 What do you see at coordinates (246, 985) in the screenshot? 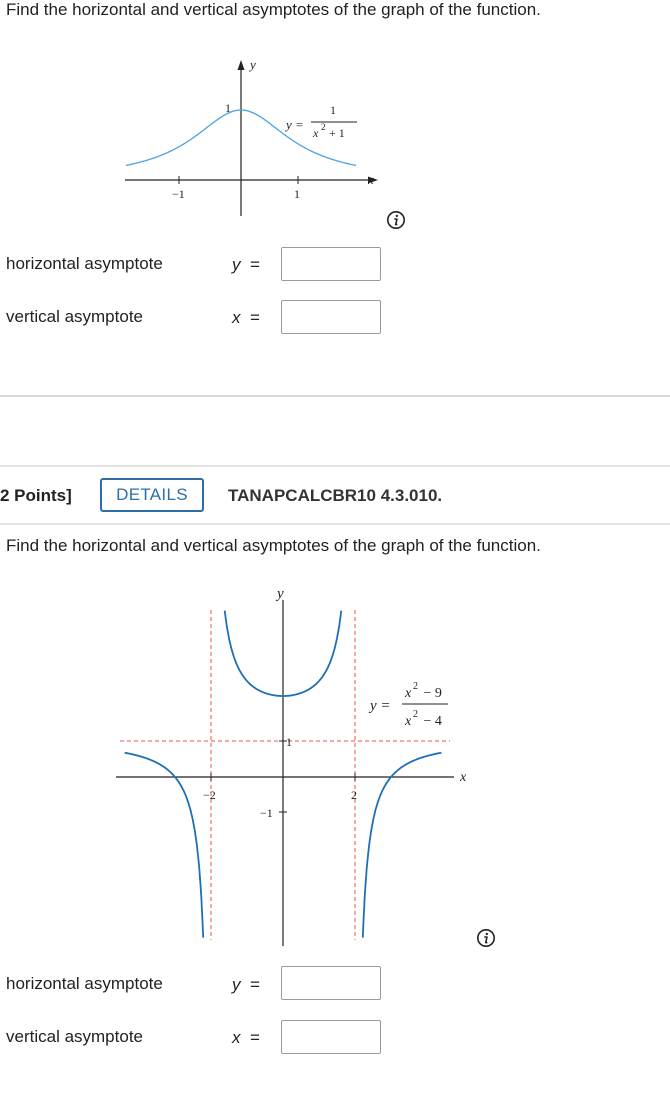
I see `horizontal-eq-2: y =` at bounding box center [246, 985].